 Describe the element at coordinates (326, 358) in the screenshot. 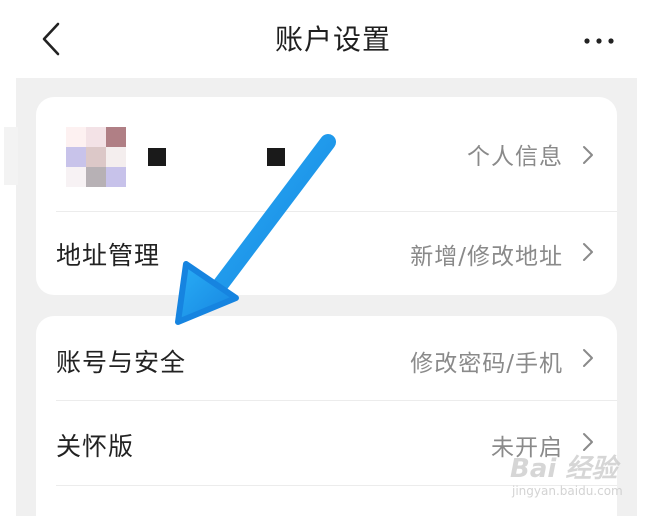

I see `account-security-row: 账号与安全 修改密码/手机` at that location.